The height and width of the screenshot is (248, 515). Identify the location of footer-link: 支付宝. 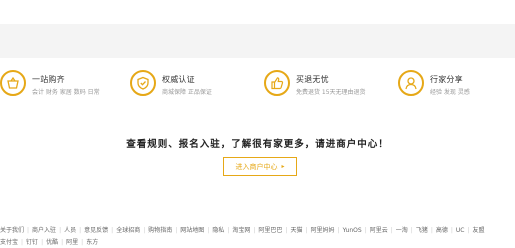
(9, 242).